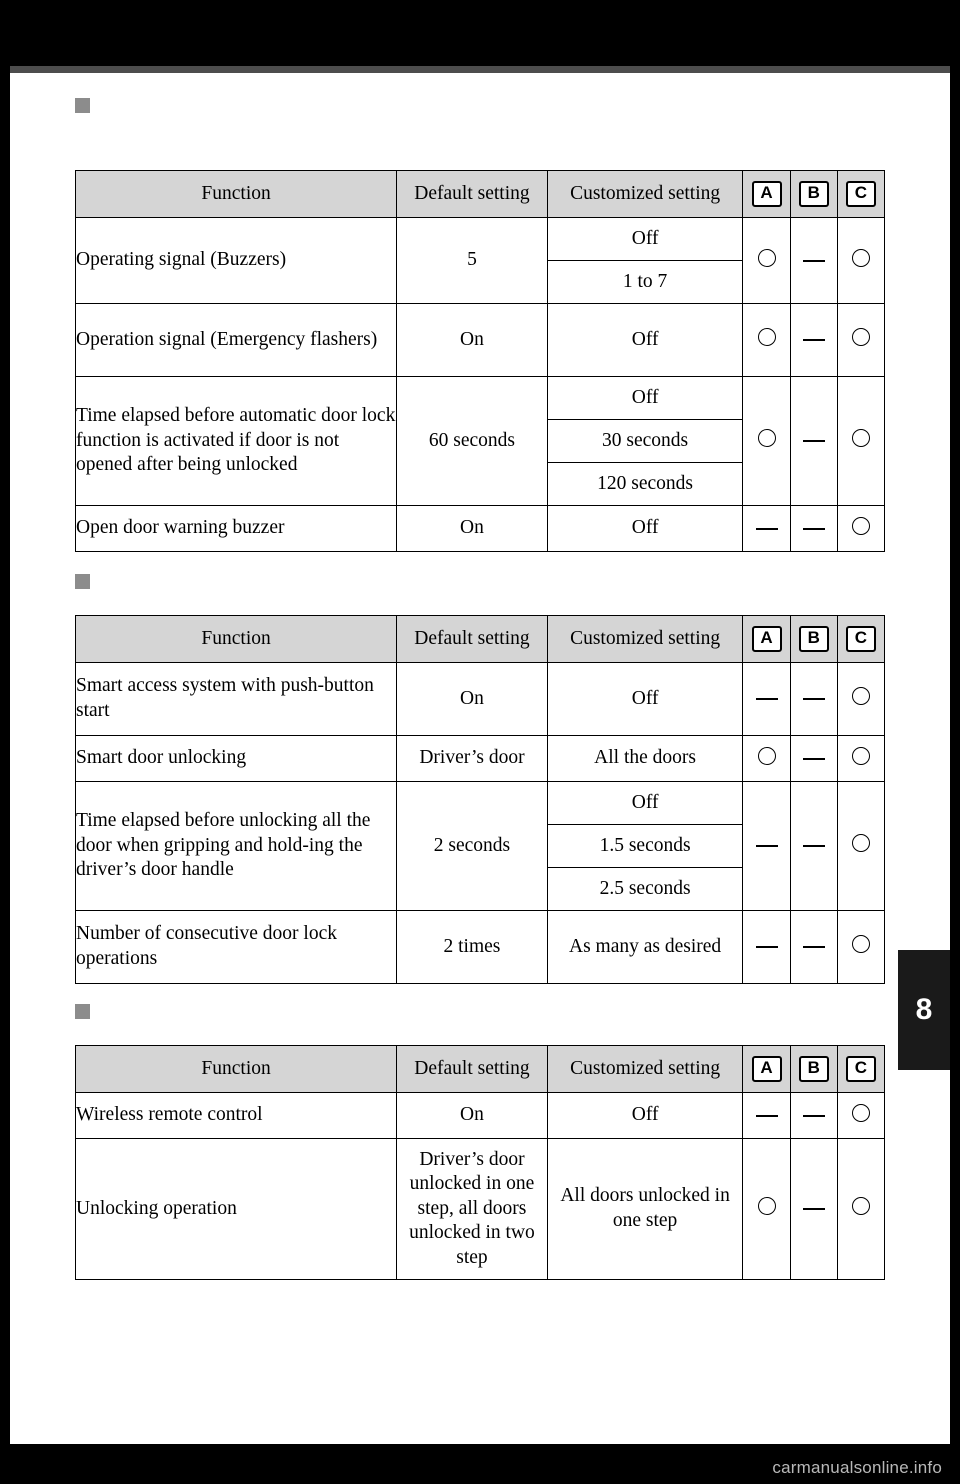 The height and width of the screenshot is (1484, 960). I want to click on header-function: Function, so click(236, 639).